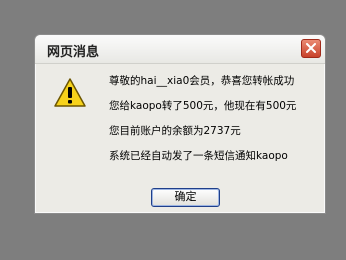 The height and width of the screenshot is (260, 346). I want to click on message-line-4: 系统已经自动发了一条短信通知kaopo, so click(198, 156).